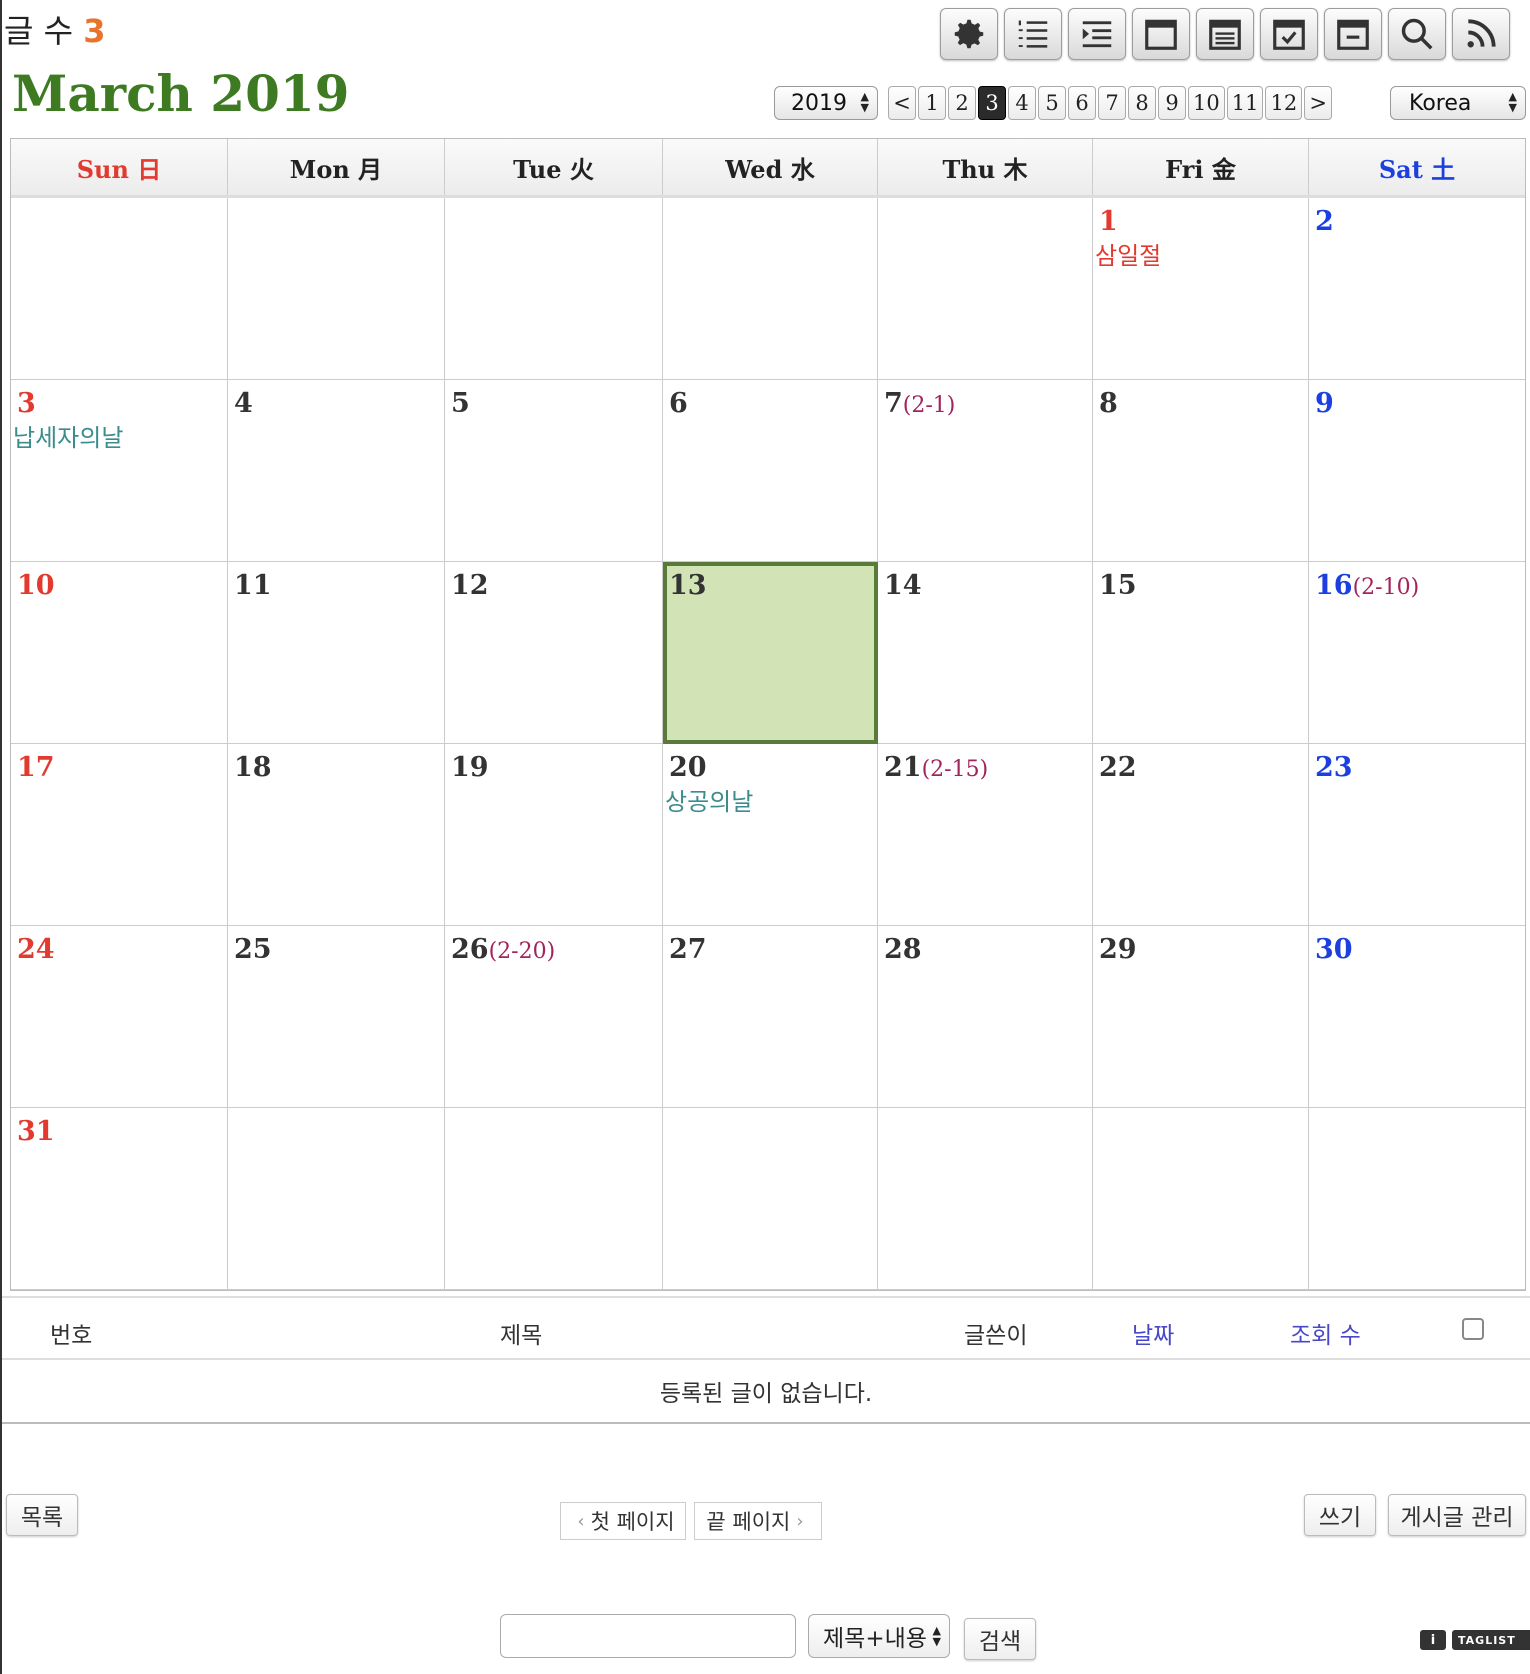 This screenshot has height=1674, width=1530. Describe the element at coordinates (1201, 1017) in the screenshot. I see `calendar-cell: 29` at that location.